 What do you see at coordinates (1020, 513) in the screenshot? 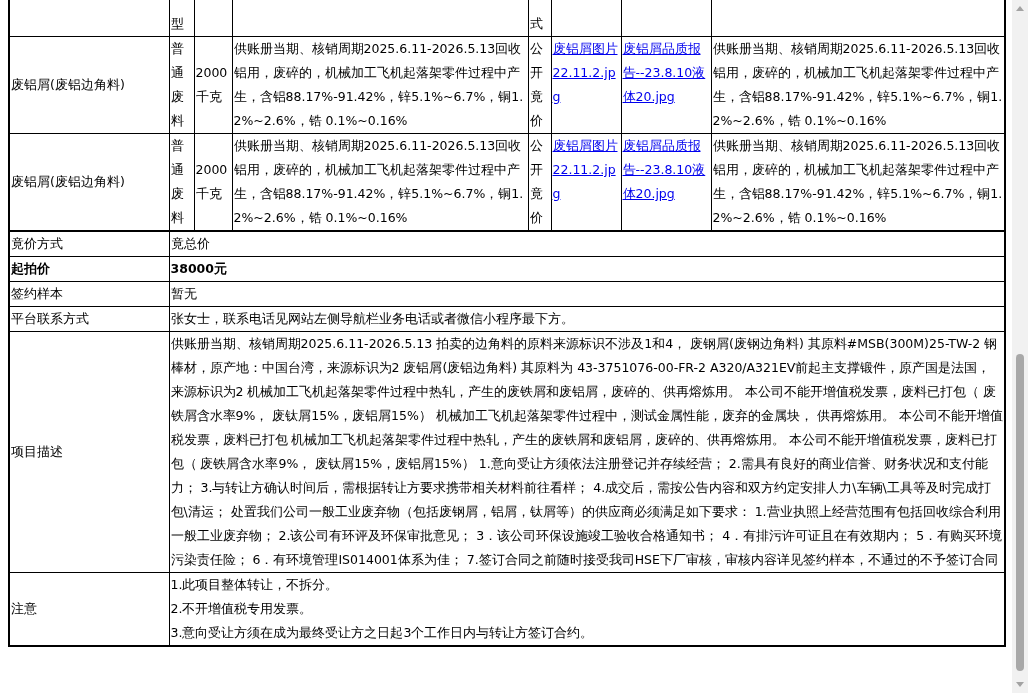
I see `scroll-thumb` at bounding box center [1020, 513].